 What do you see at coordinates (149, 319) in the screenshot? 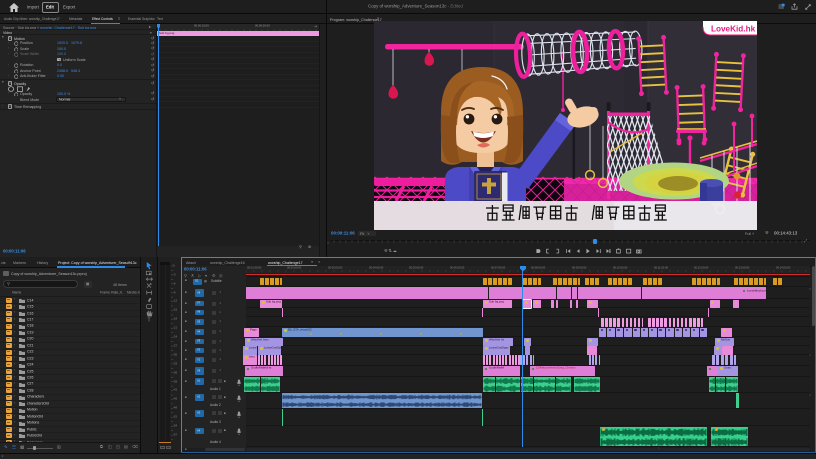
I see `svg-text: T` at bounding box center [149, 319].